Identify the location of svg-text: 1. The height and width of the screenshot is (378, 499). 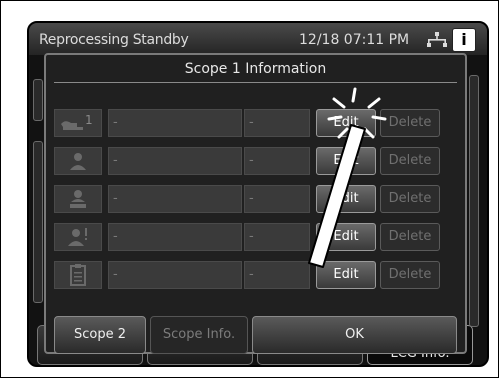
(89, 120).